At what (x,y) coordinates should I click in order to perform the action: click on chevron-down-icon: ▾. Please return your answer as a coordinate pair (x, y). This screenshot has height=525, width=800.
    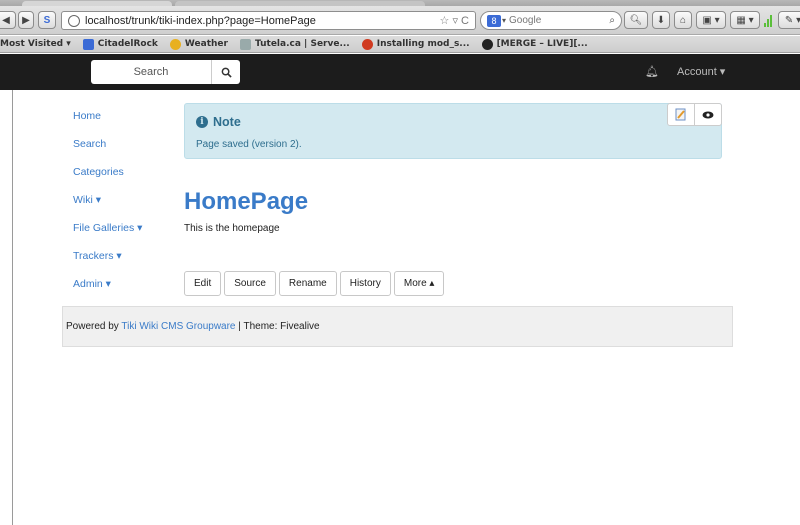
    Looking at the image, I should click on (504, 20).